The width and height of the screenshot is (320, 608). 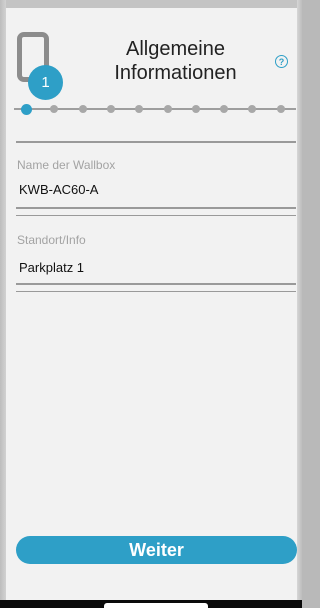 I want to click on step-number-badge: 1, so click(x=45, y=82).